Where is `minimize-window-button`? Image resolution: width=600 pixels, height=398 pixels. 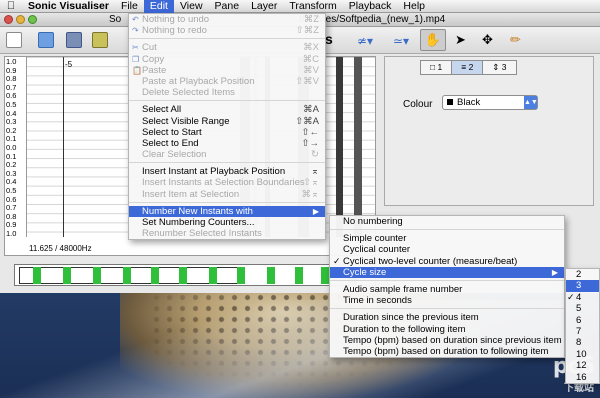
minimize-window-button is located at coordinates (20, 19).